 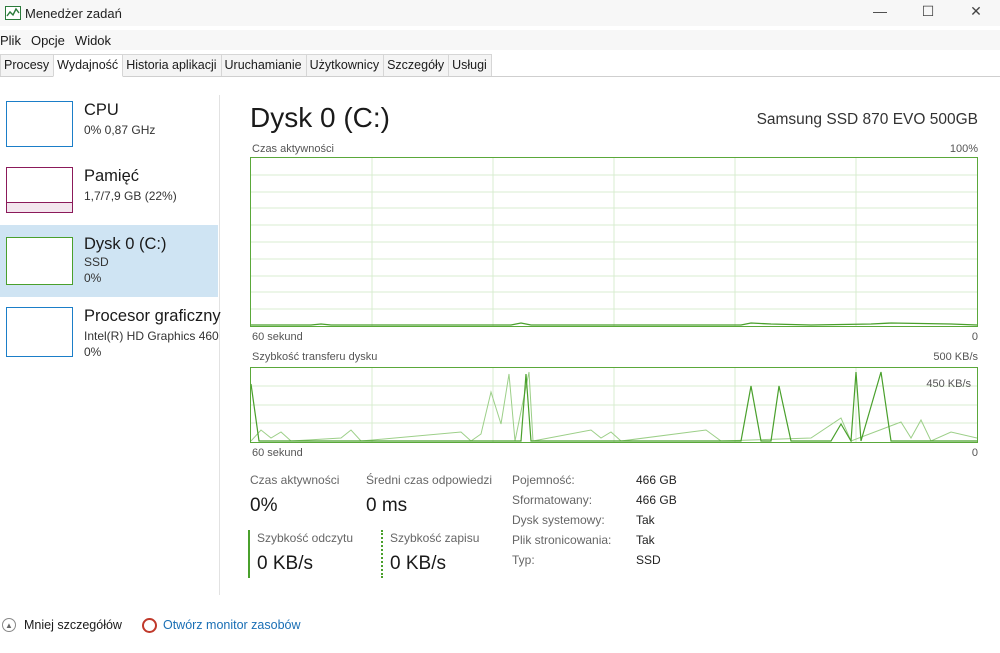 What do you see at coordinates (231, 625) in the screenshot?
I see `open-resource-monitor-label: Otwórz monitor zasobów` at bounding box center [231, 625].